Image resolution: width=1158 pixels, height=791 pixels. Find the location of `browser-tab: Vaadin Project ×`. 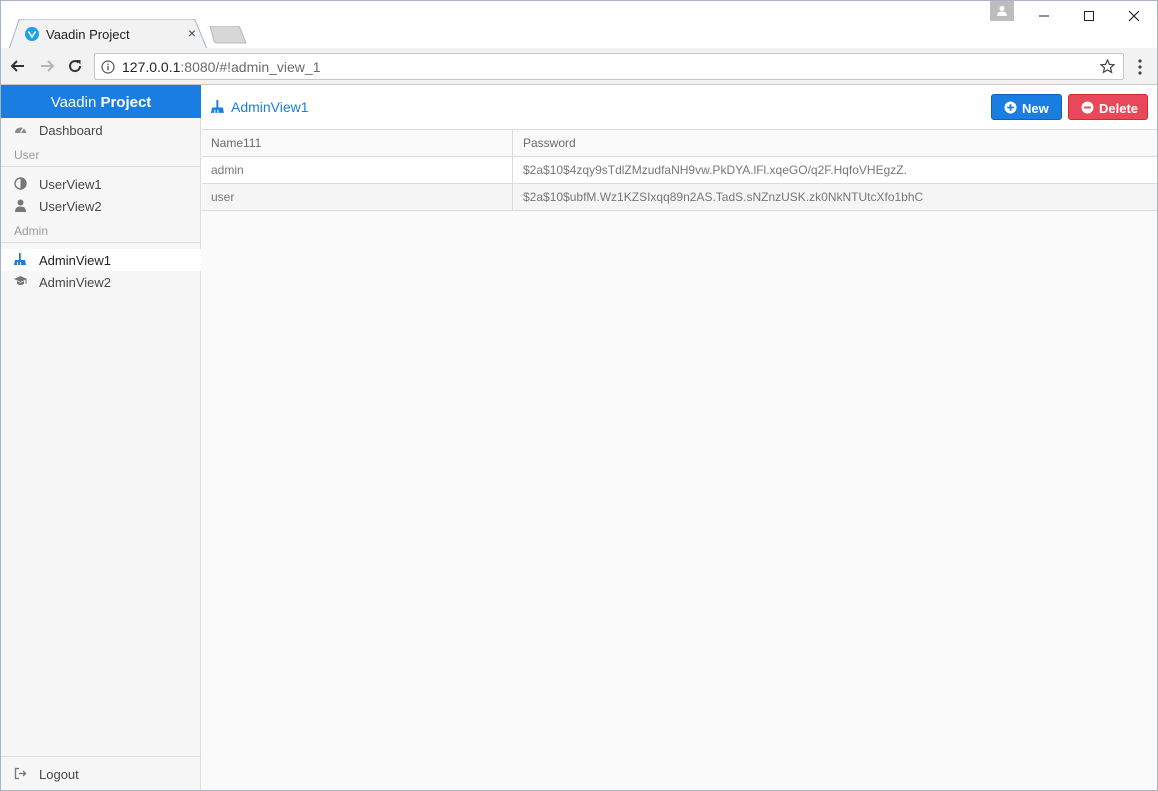

browser-tab: Vaadin Project × is located at coordinates (108, 34).